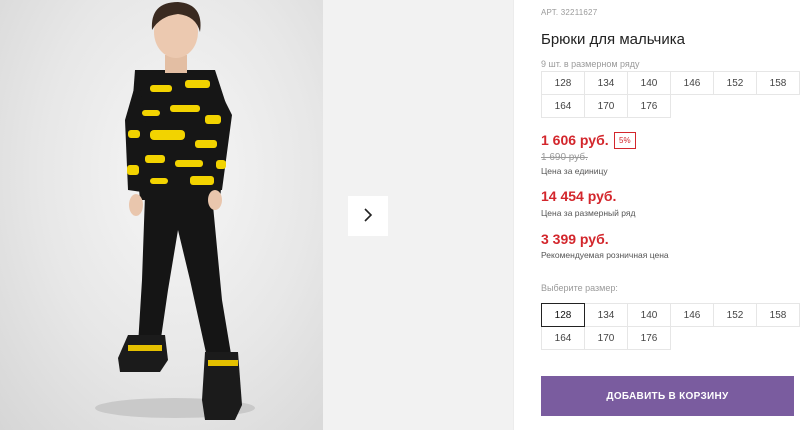 The image size is (800, 430). I want to click on row-size-cell: 128, so click(563, 83).